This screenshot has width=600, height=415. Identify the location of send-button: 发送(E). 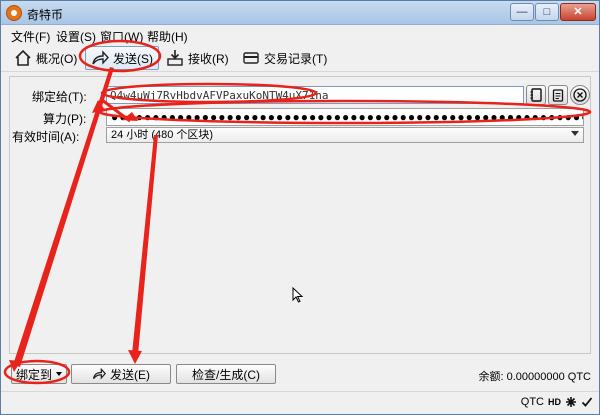
(121, 374).